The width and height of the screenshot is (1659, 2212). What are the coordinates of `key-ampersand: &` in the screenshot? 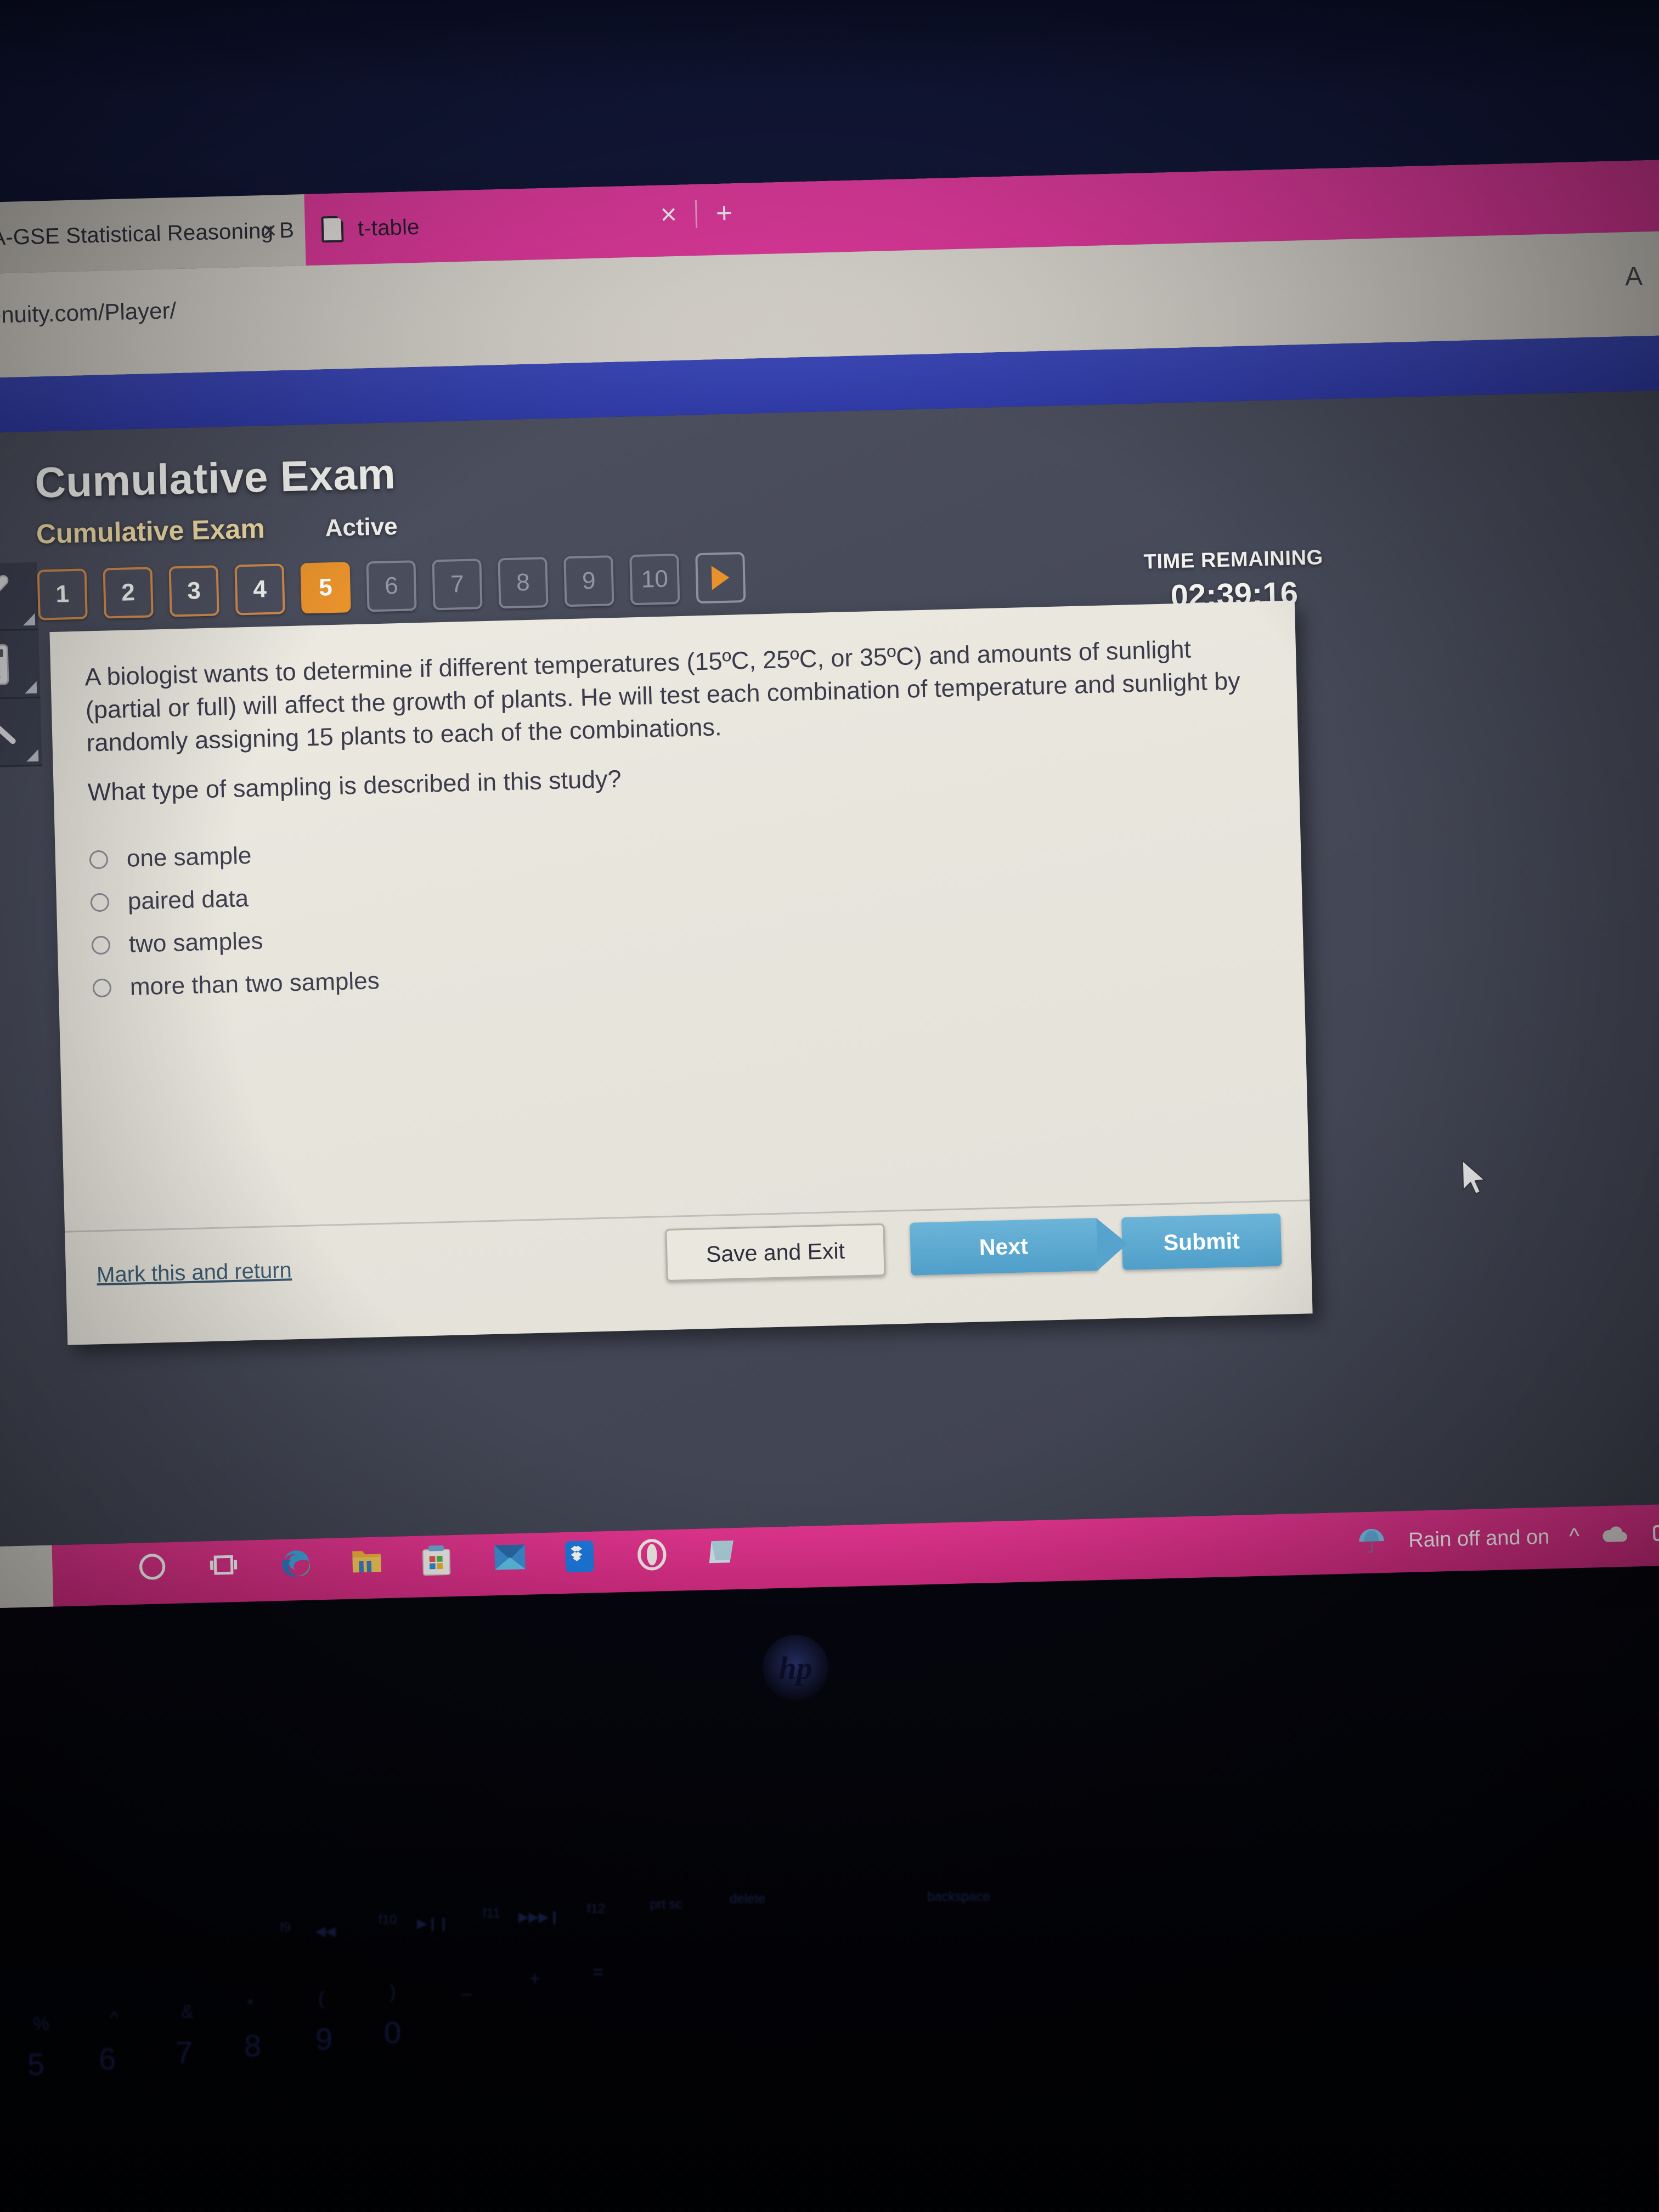 It's located at (188, 2012).